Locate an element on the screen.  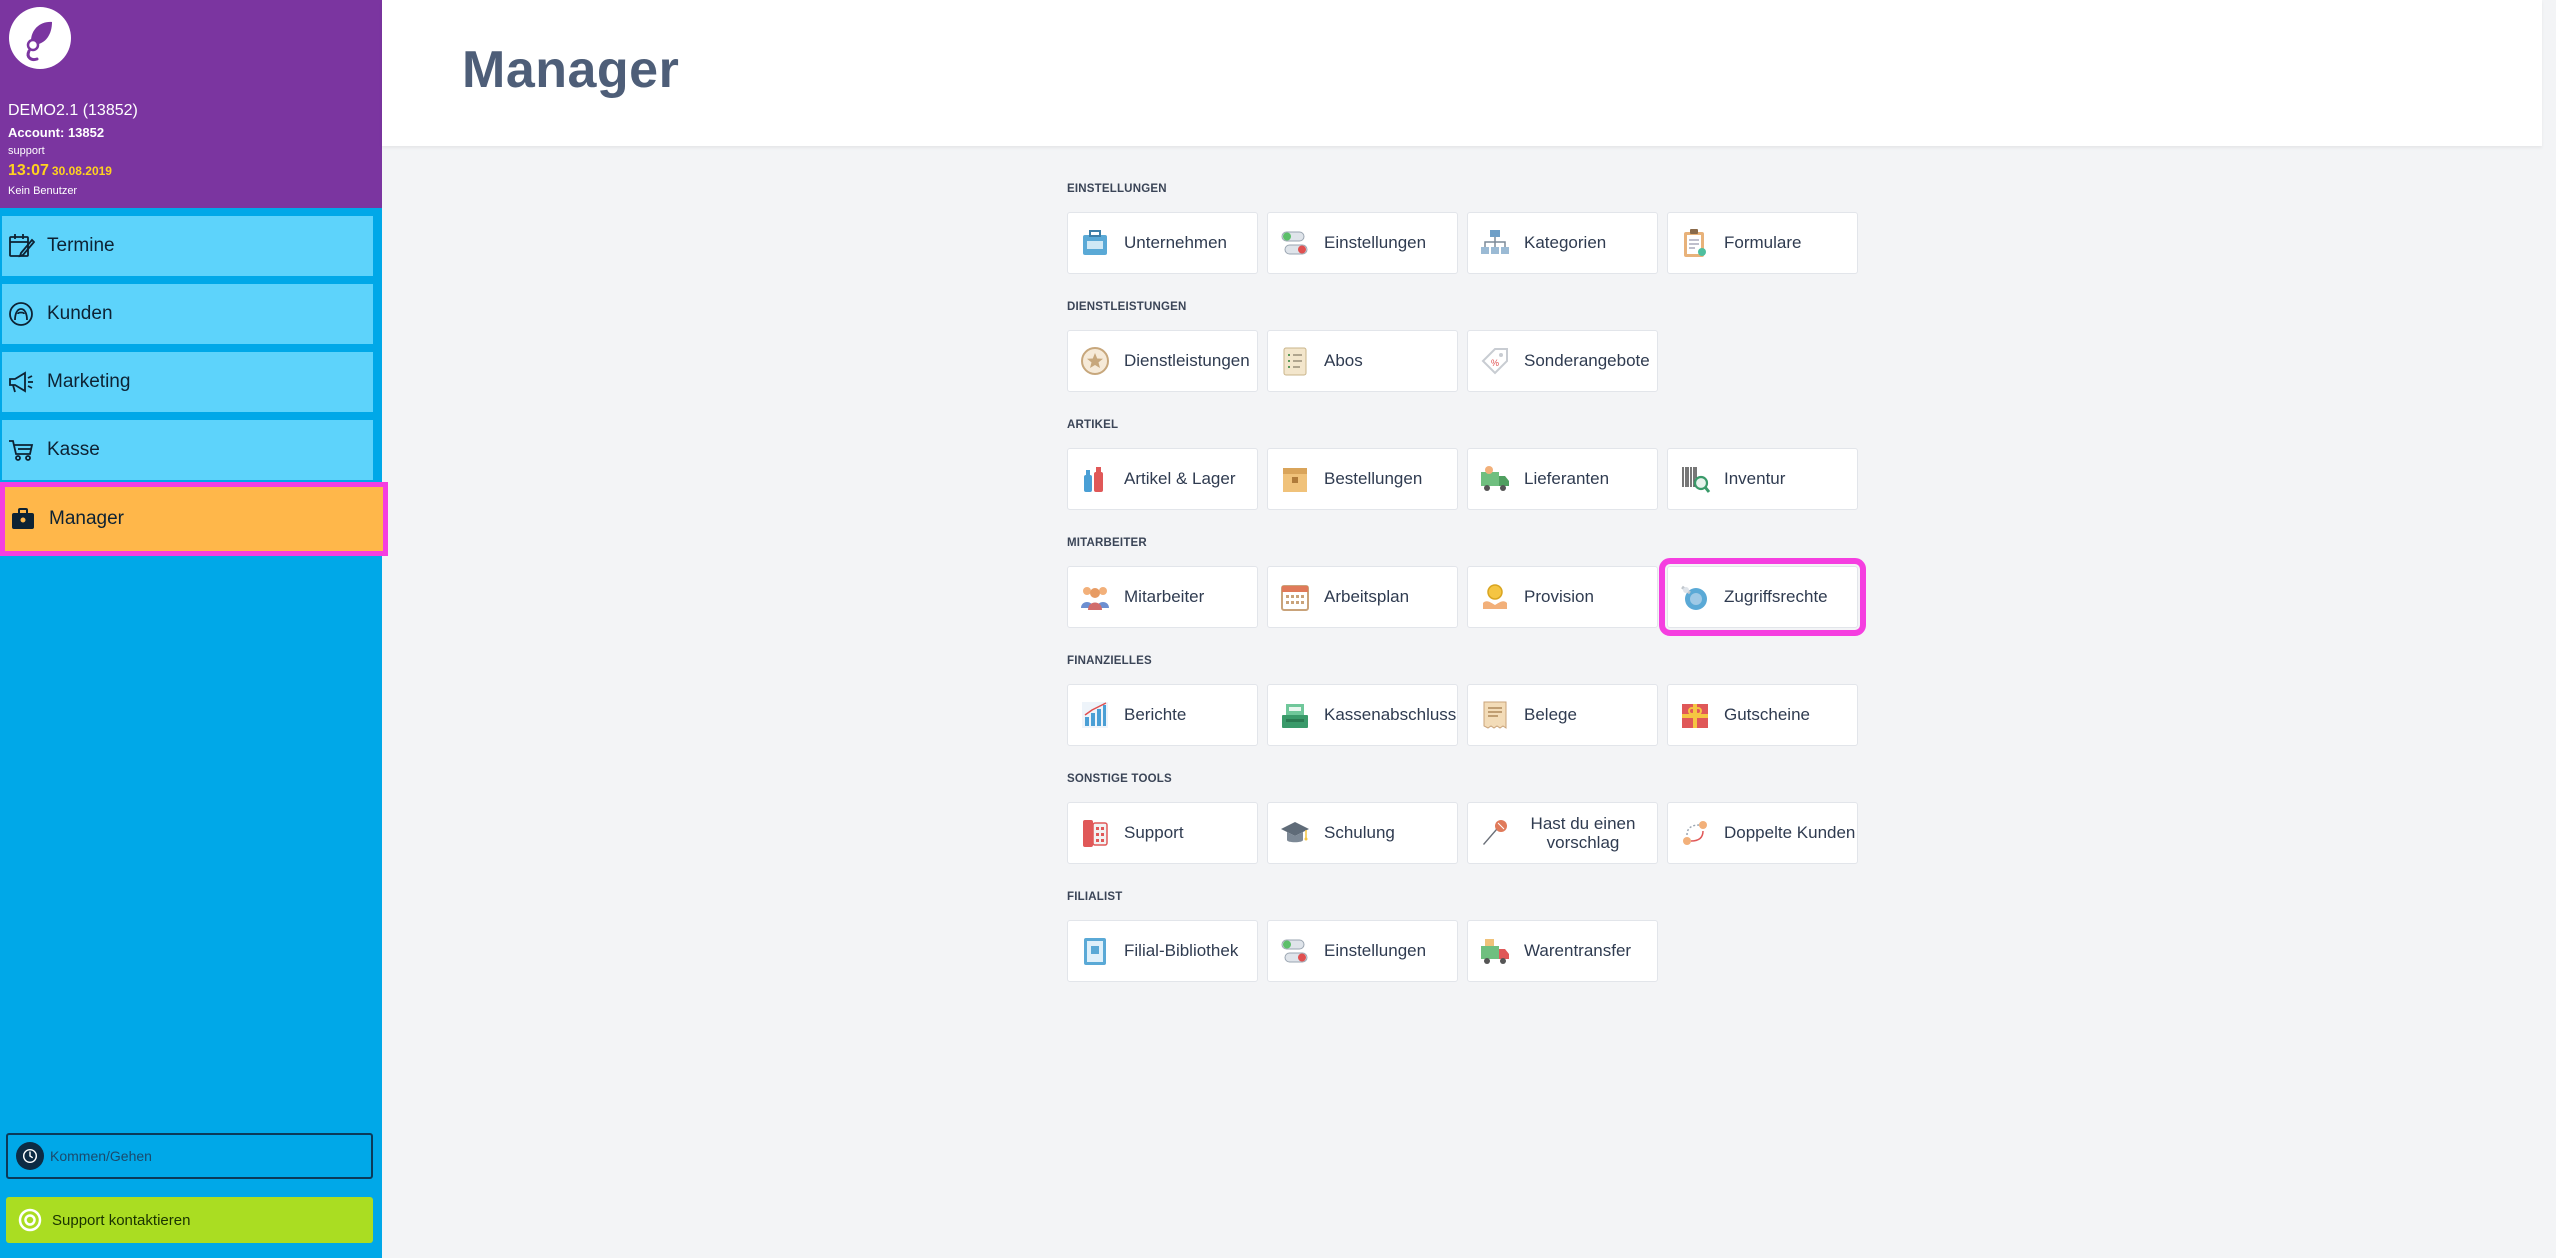
customer-icon is located at coordinates (21, 314).